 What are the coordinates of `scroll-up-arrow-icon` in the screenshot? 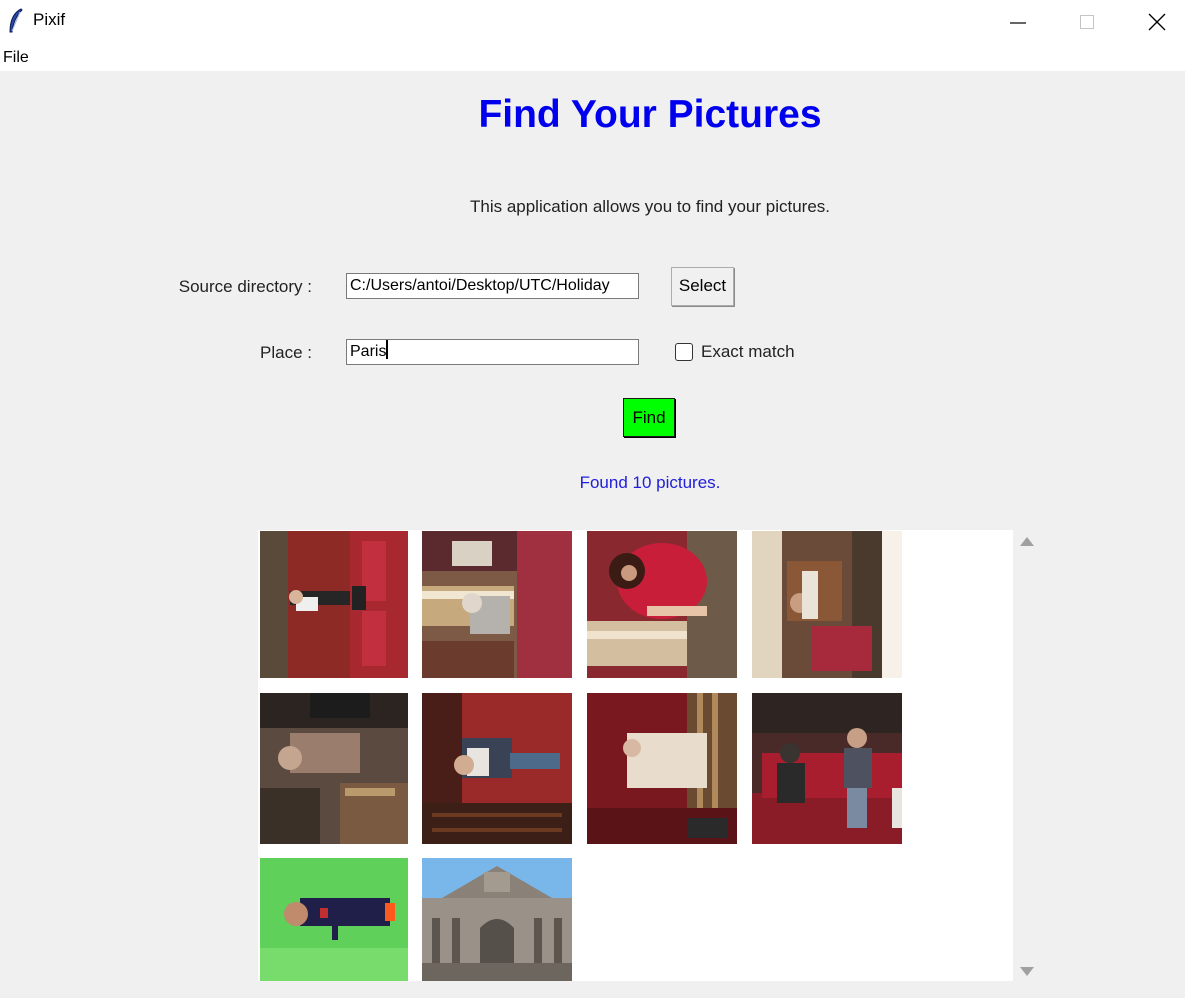 It's located at (1027, 541).